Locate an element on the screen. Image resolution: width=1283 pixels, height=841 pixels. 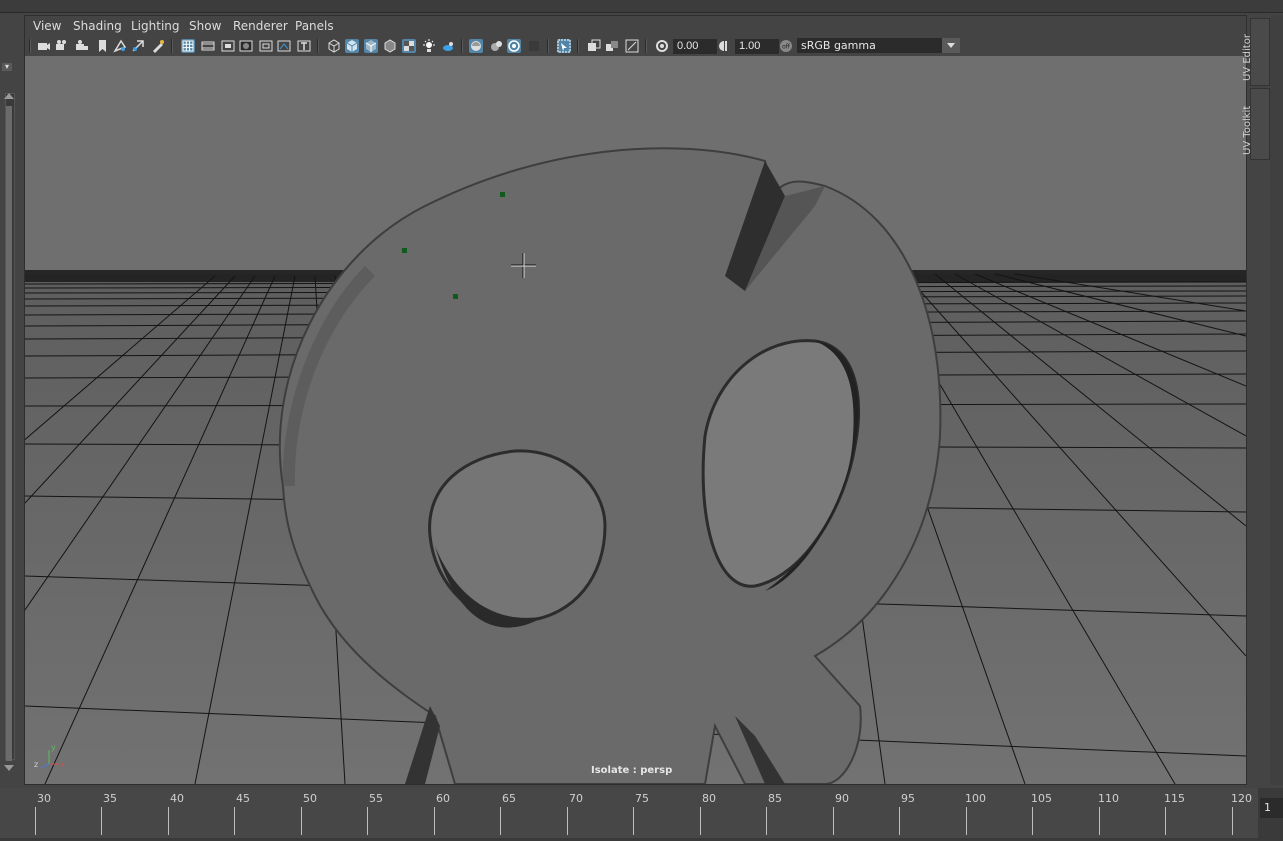
motion-blur-icon is located at coordinates (476, 46).